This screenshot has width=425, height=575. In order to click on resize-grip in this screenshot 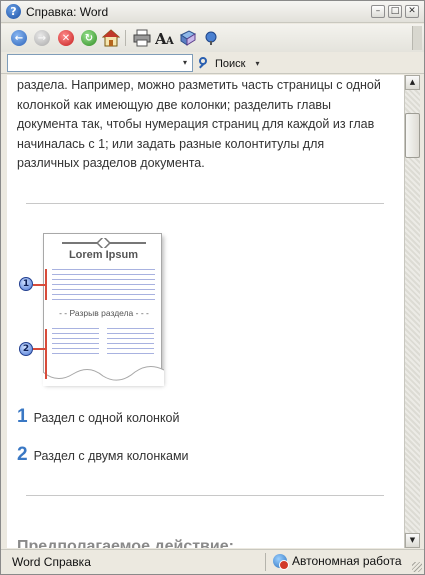, I will do `click(417, 567)`.